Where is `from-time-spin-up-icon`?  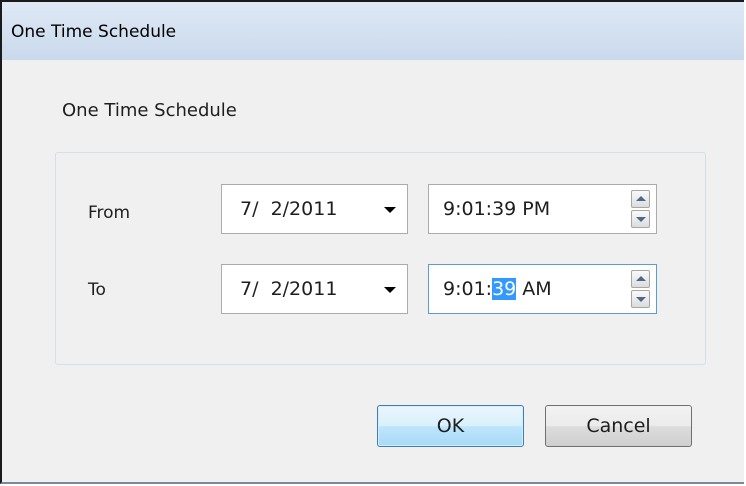 from-time-spin-up-icon is located at coordinates (640, 199).